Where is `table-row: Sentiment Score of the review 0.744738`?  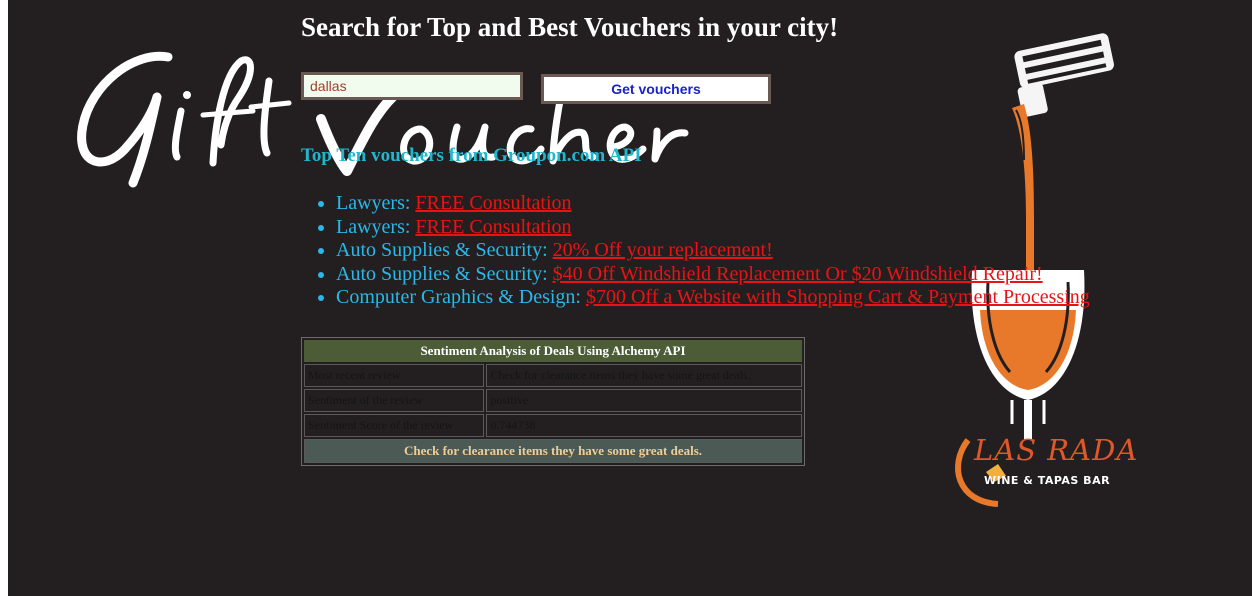
table-row: Sentiment Score of the review 0.744738 is located at coordinates (553, 425).